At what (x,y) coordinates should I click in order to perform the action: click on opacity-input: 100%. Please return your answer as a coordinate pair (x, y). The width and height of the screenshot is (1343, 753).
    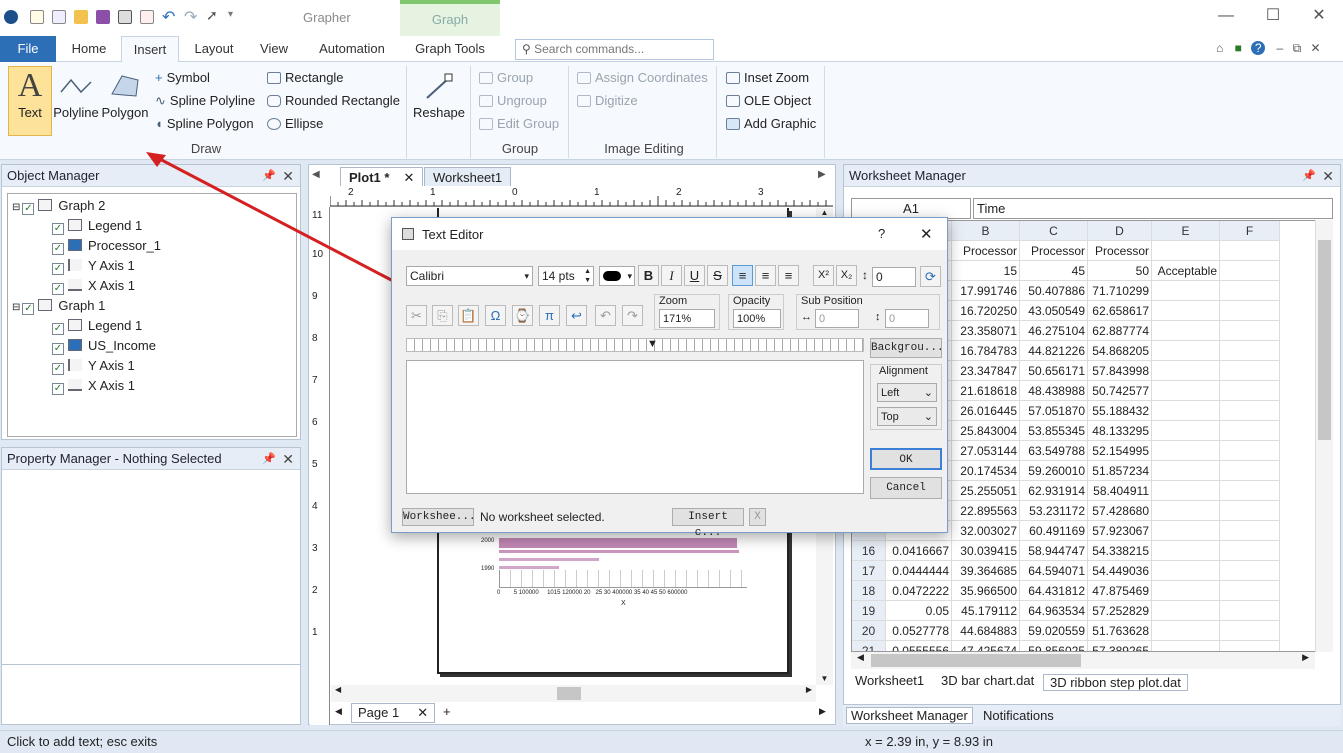
    Looking at the image, I should click on (757, 318).